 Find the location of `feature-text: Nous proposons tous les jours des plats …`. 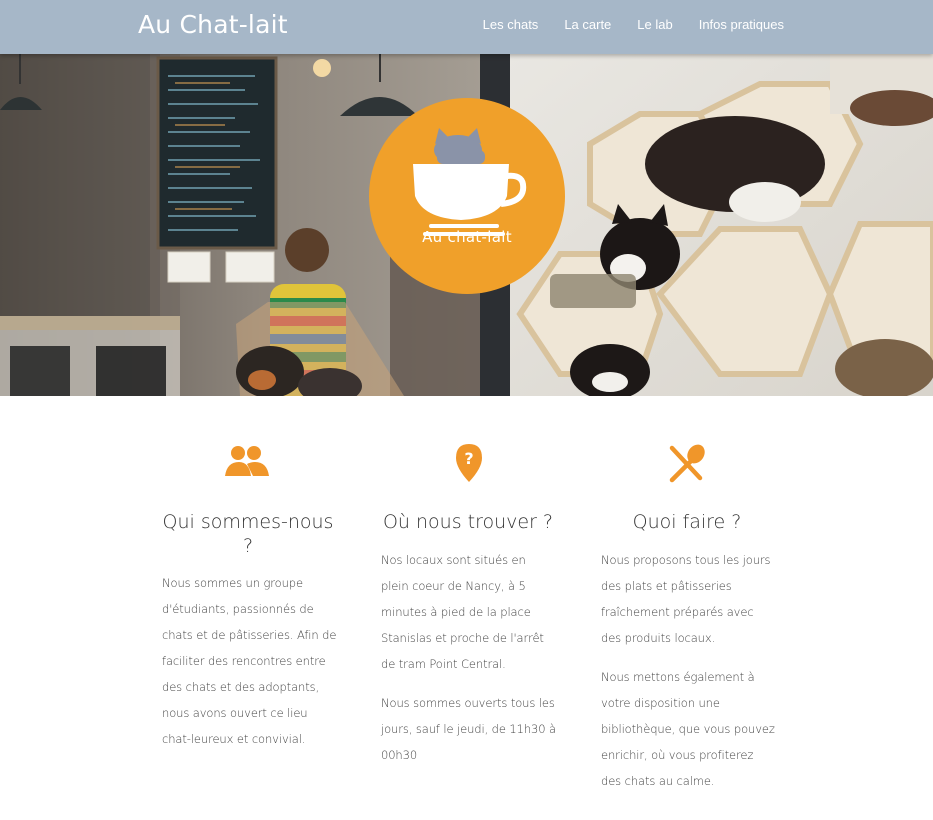

feature-text: Nous proposons tous les jours des plats … is located at coordinates (688, 677).